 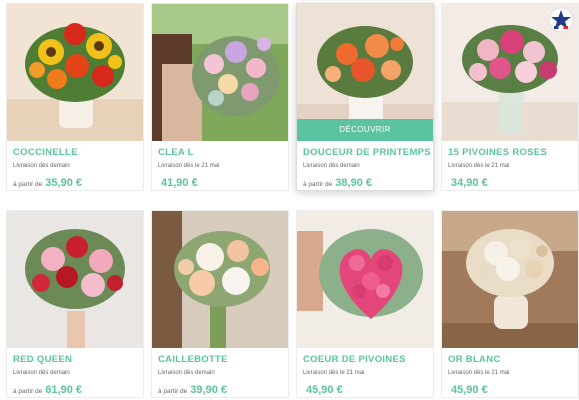 I want to click on product-price: 39,90 €, so click(x=208, y=390).